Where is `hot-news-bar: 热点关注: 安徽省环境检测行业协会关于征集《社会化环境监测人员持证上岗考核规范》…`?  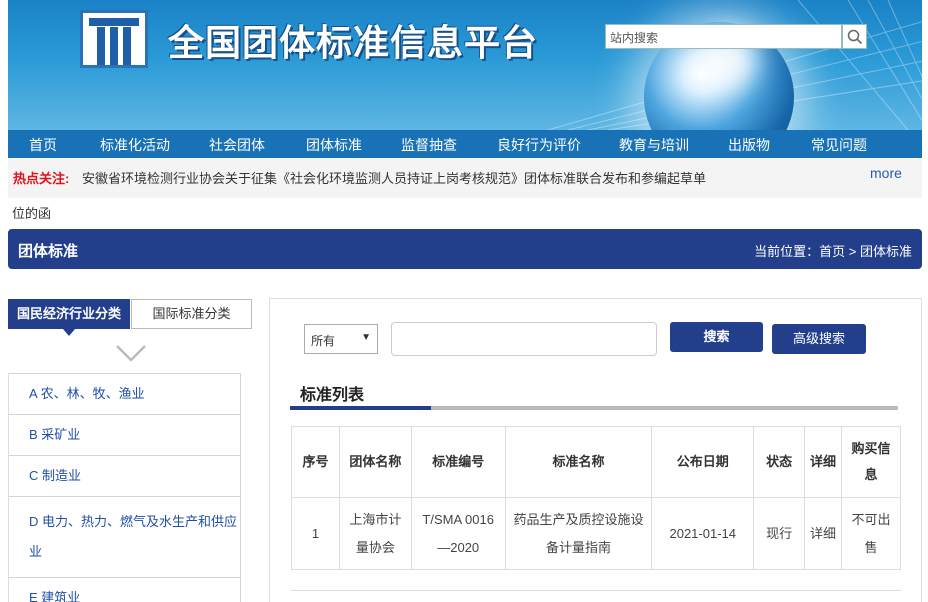
hot-news-bar: 热点关注: 安徽省环境检测行业协会关于征集《社会化环境监测人员持证上岗考核规范》… is located at coordinates (465, 178).